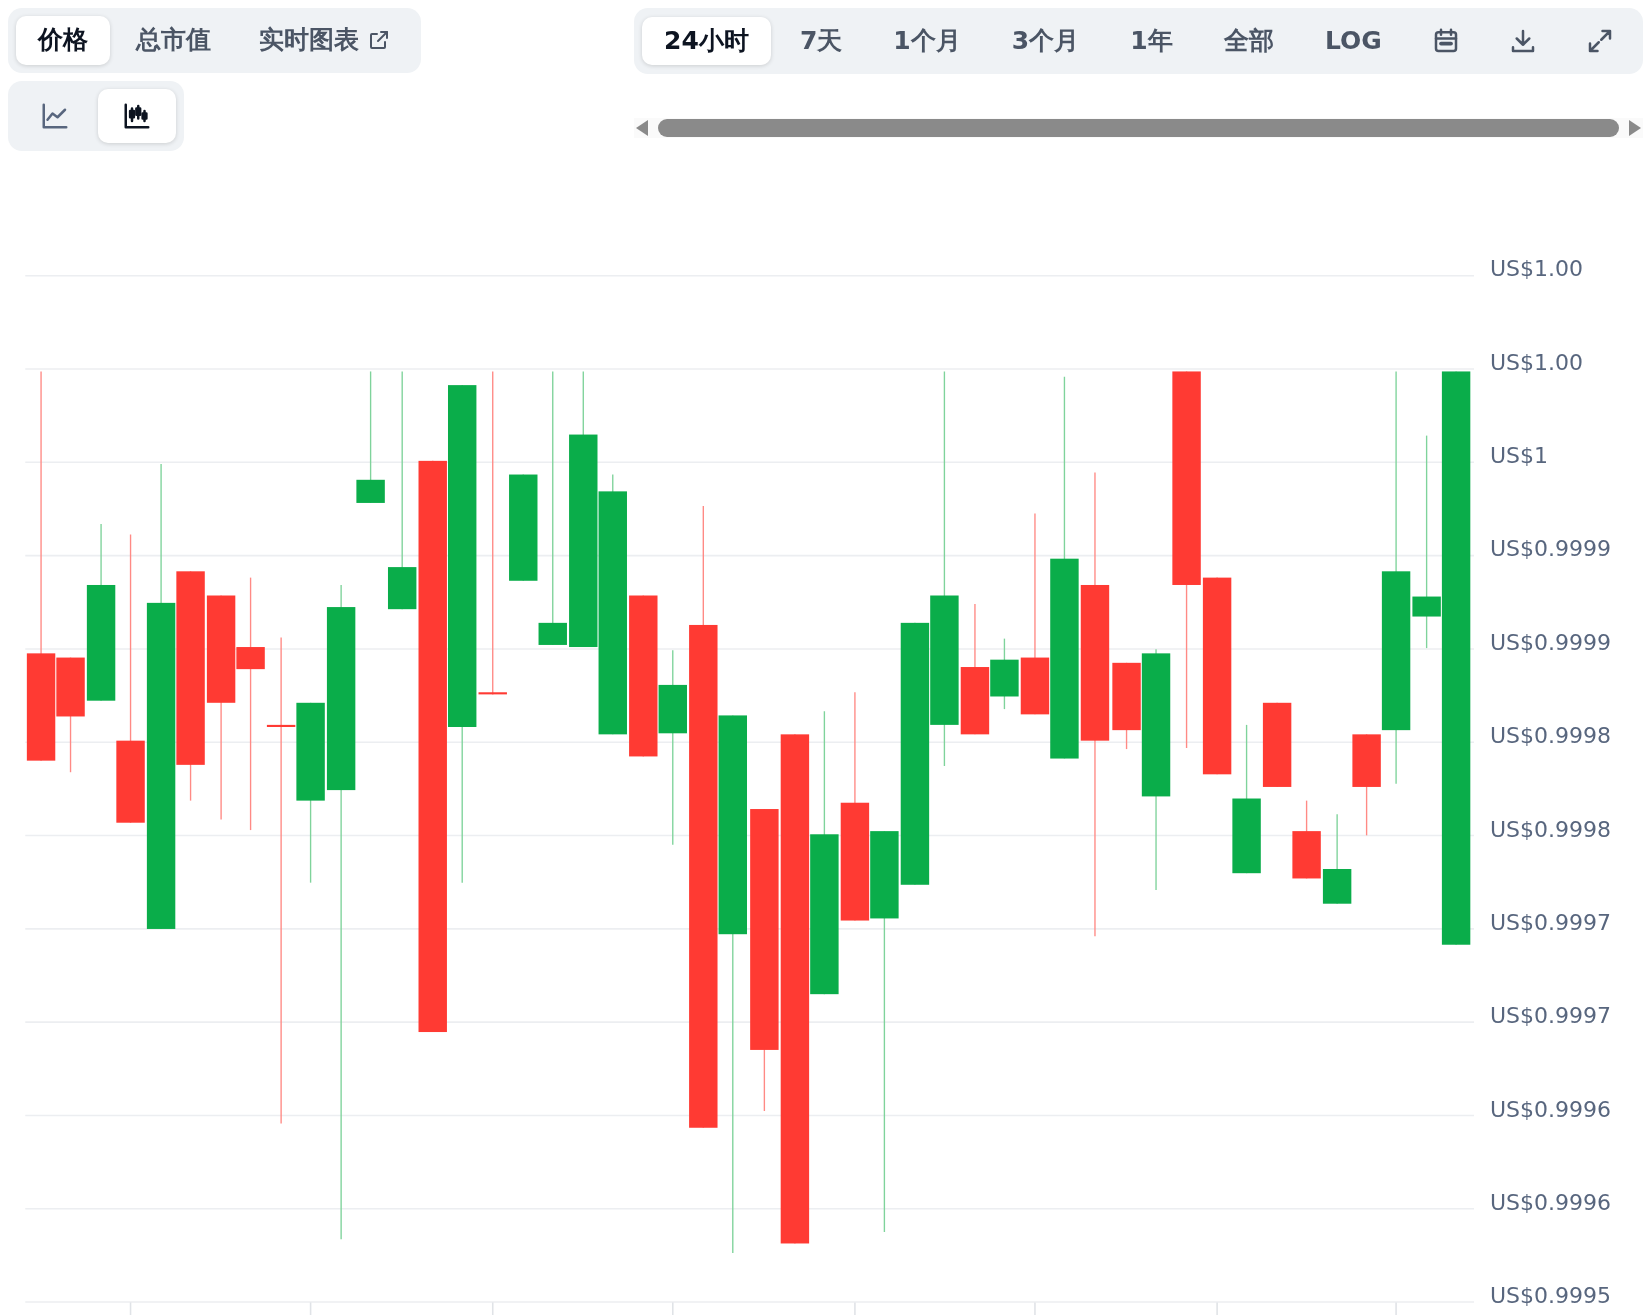 This screenshot has height=1315, width=1651. Describe the element at coordinates (1520, 455) in the screenshot. I see `y-axis-label: US$1` at that location.